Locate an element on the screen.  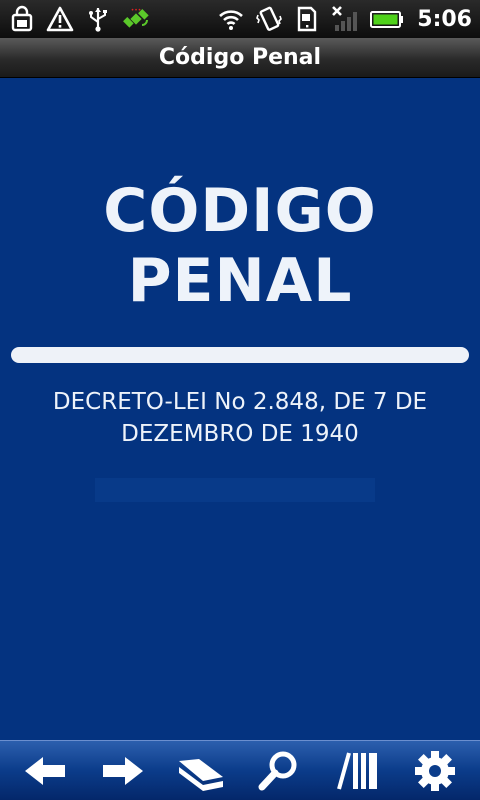
status-right-icons: 5:06 is located at coordinates (344, 19).